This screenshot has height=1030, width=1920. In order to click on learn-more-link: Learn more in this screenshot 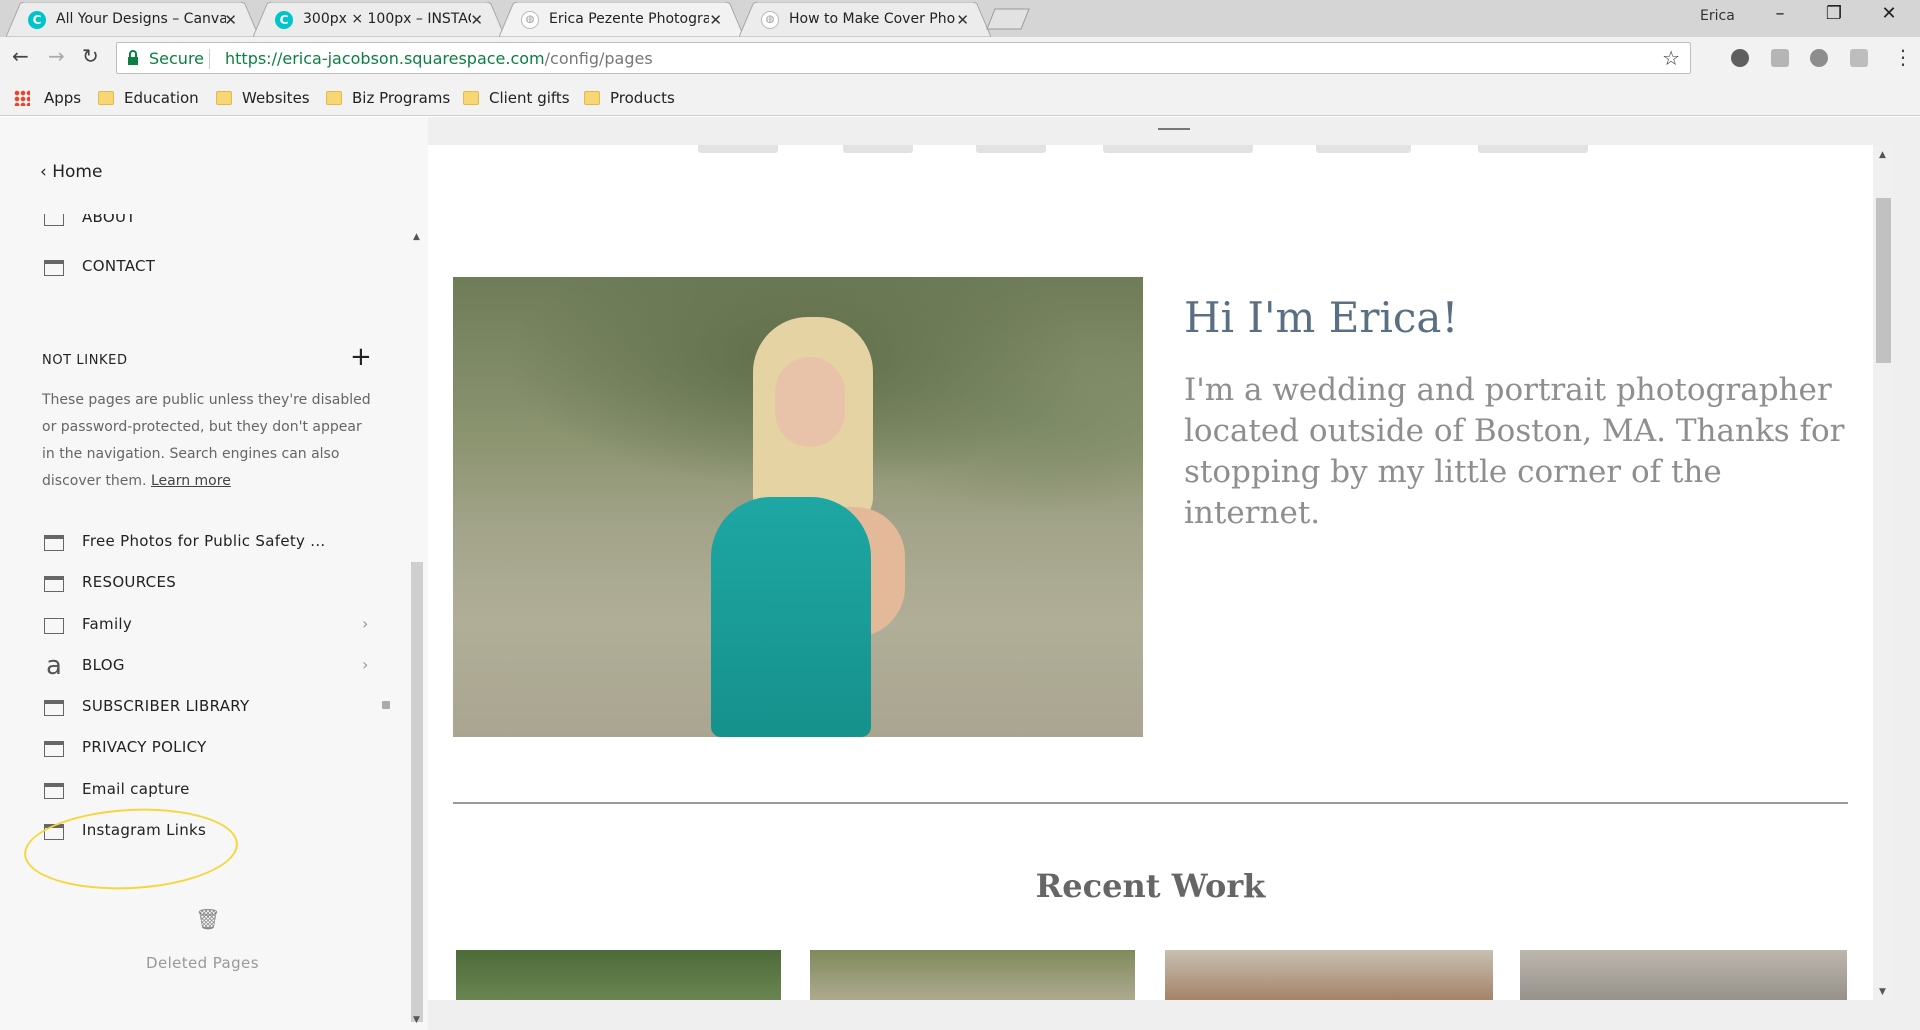, I will do `click(191, 481)`.